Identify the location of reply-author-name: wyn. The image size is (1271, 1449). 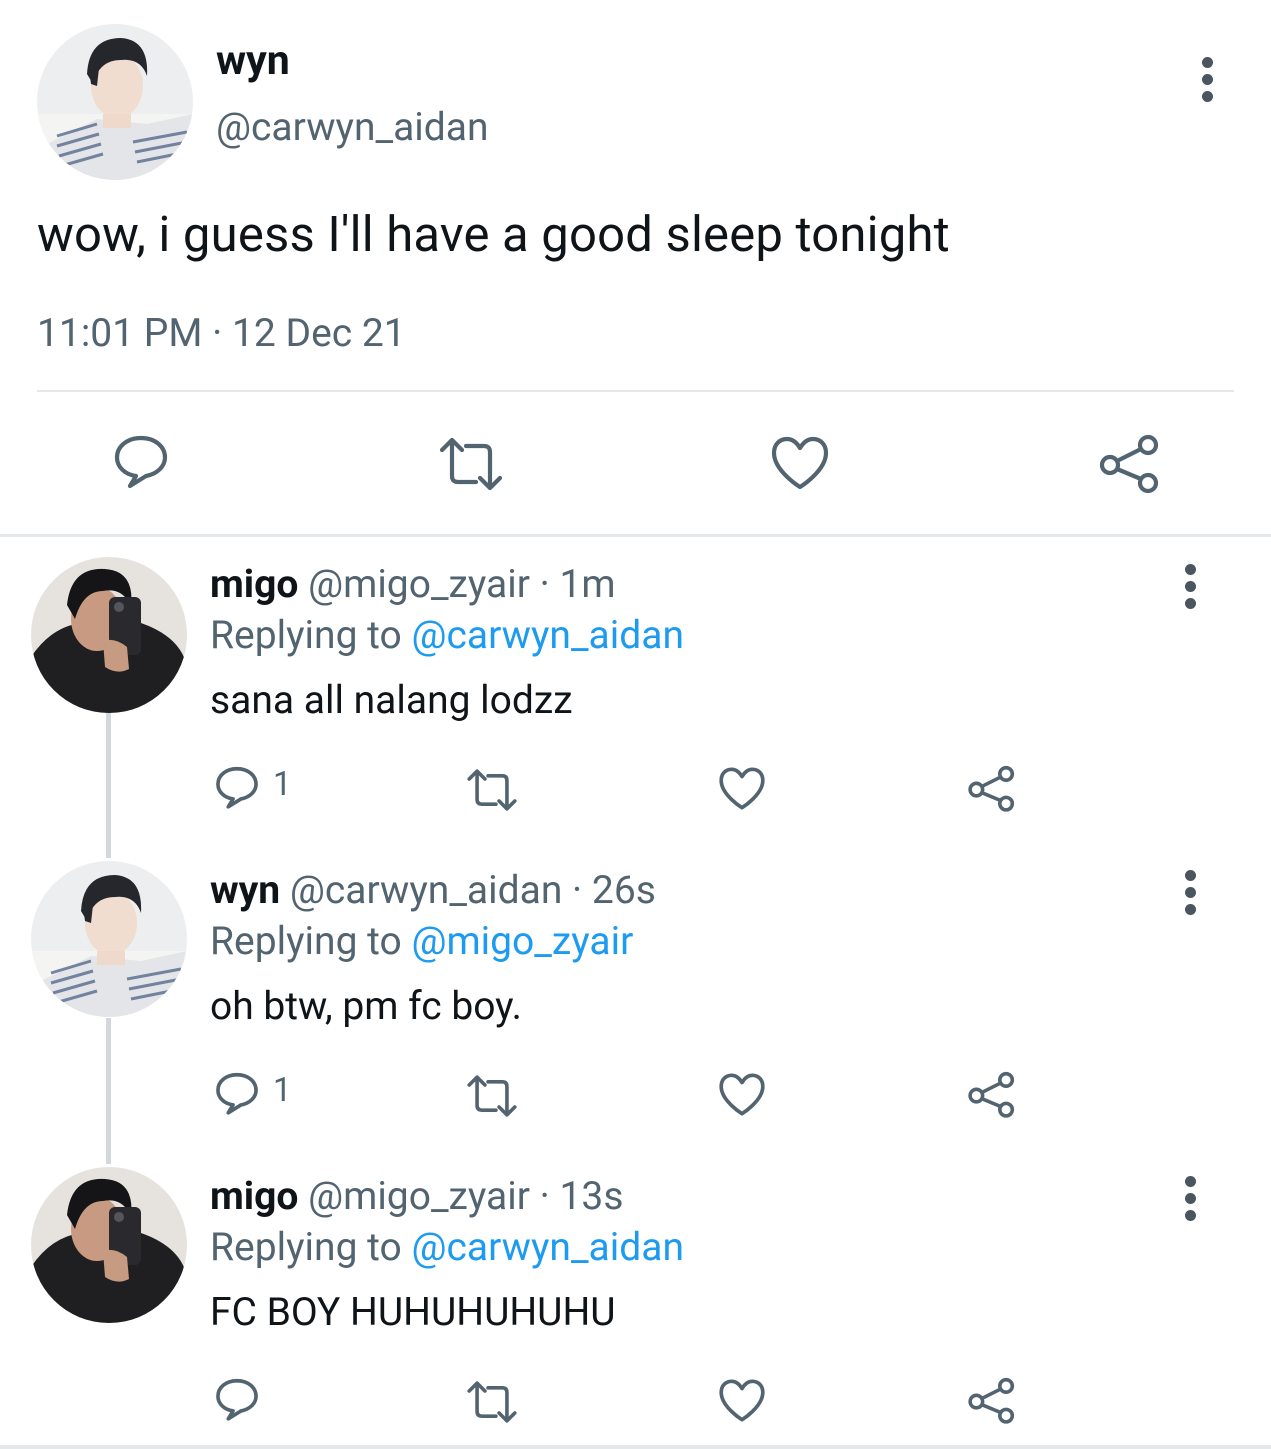
(245, 890).